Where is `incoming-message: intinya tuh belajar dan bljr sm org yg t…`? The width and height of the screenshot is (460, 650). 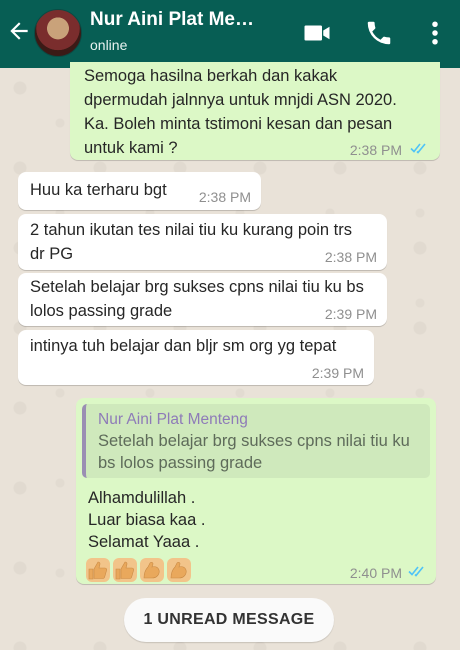
incoming-message: intinya tuh belajar dan bljr sm org yg t… is located at coordinates (196, 357).